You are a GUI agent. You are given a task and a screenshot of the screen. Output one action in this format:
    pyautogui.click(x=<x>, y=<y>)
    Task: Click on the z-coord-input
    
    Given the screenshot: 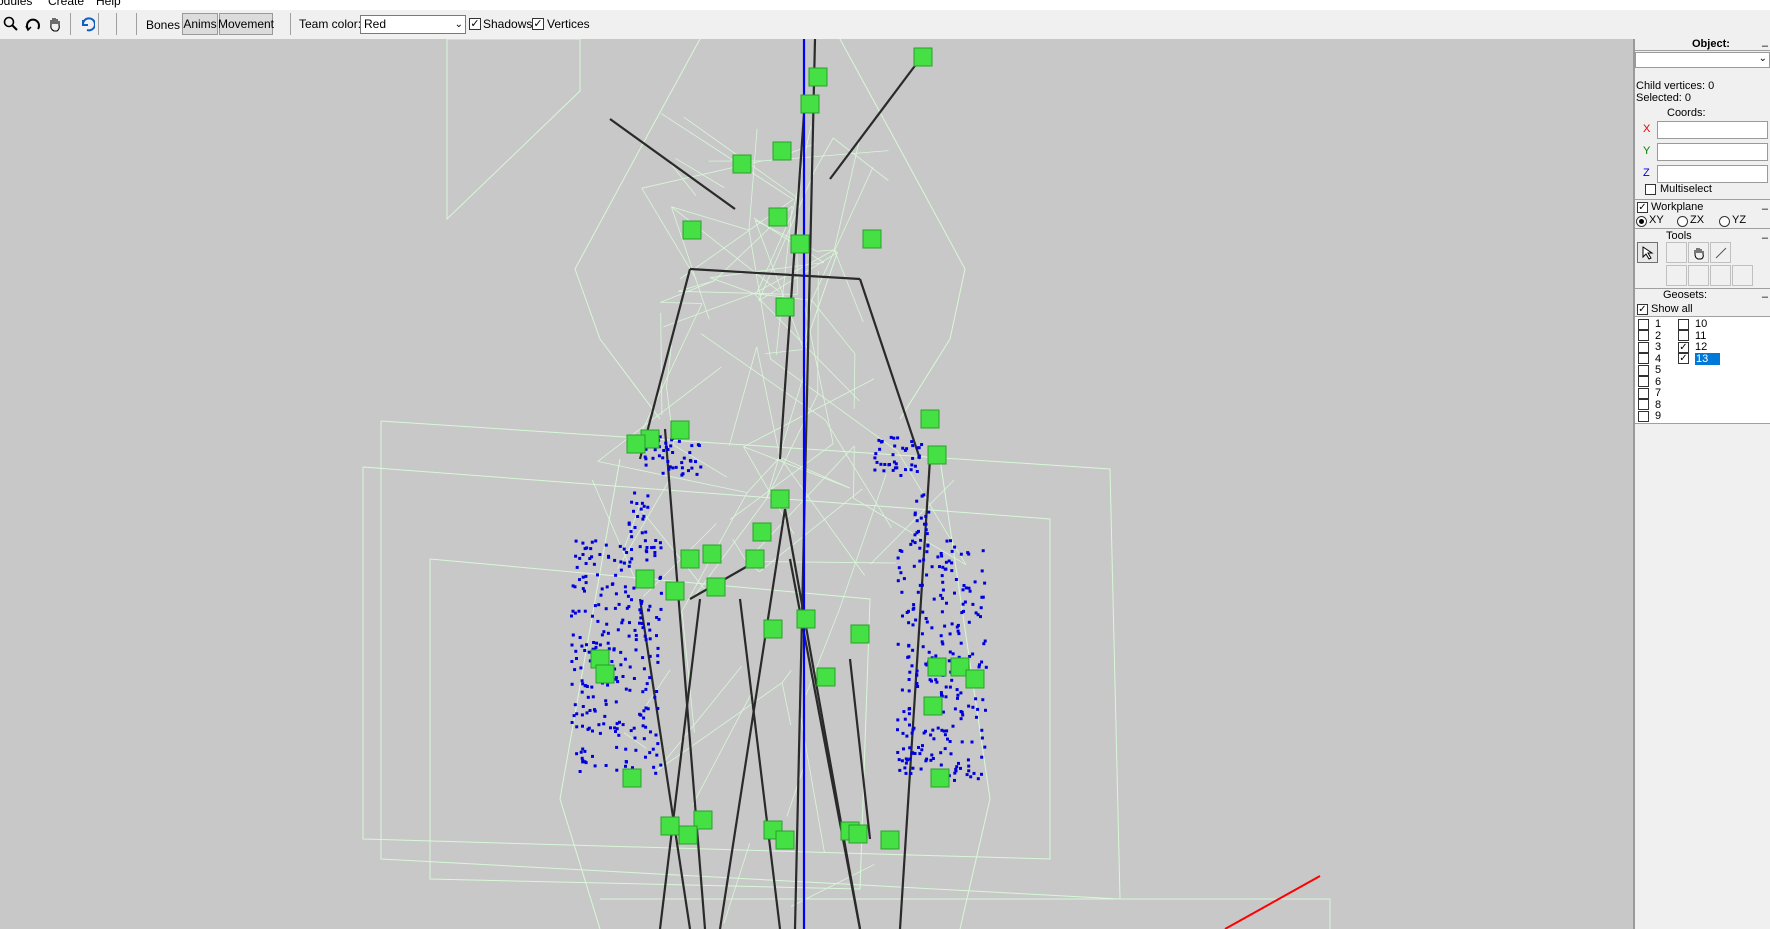 What is the action you would take?
    pyautogui.click(x=1712, y=174)
    